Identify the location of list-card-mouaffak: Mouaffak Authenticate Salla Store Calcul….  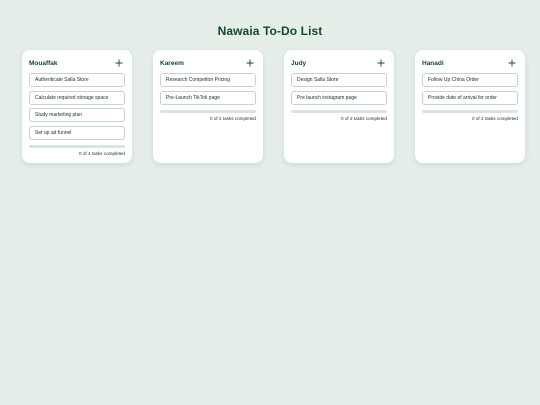
(77, 106).